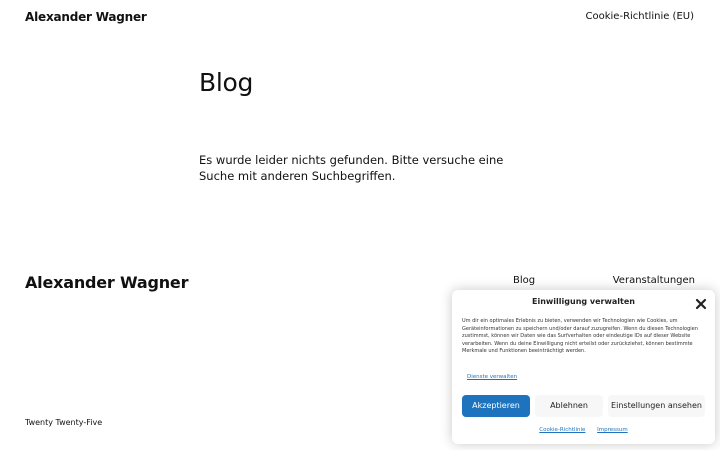  Describe the element at coordinates (612, 430) in the screenshot. I see `consent-imprint-link: Impressum` at that location.